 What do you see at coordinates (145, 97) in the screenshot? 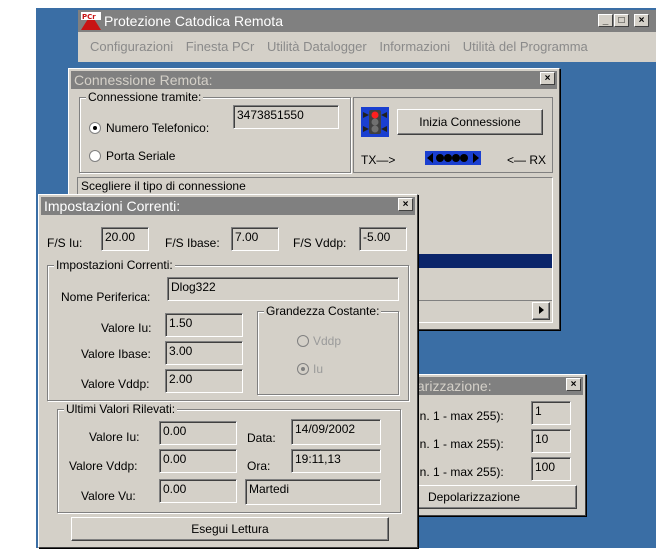
I see `connessione-tramite-title: Connessione tramite:` at bounding box center [145, 97].